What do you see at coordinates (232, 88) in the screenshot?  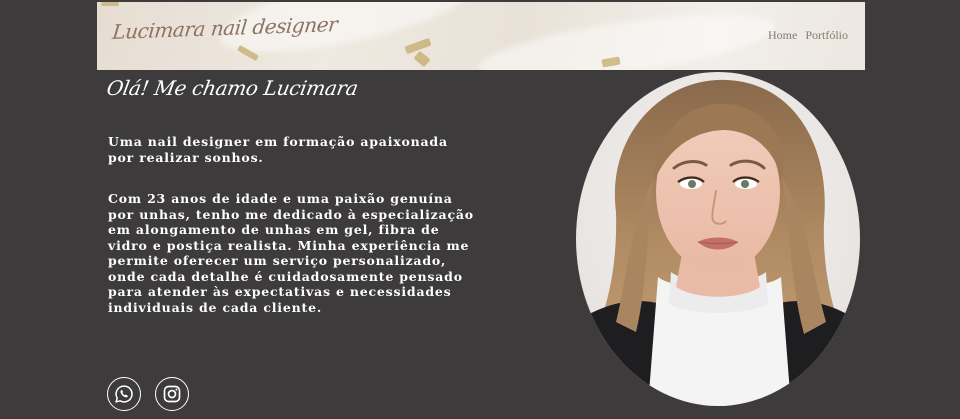 I see `greeting-heading: Olá! Me chamo Lucimara` at bounding box center [232, 88].